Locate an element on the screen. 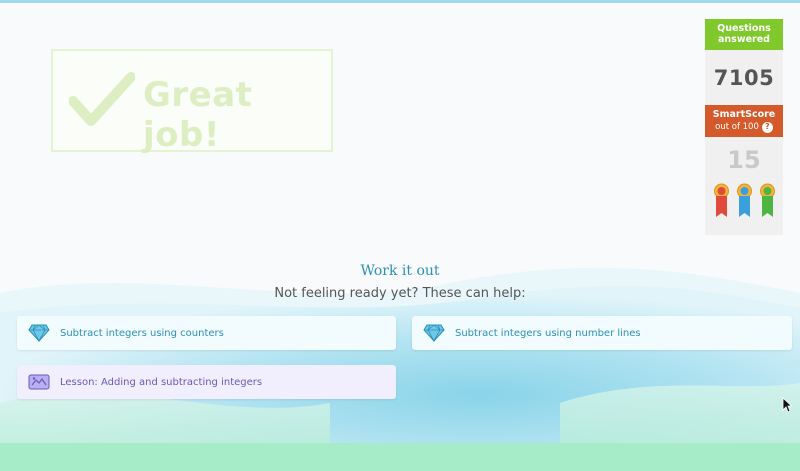 Image resolution: width=800 pixels, height=471 pixels. smartscore-sub-text: out of 100 is located at coordinates (737, 127).